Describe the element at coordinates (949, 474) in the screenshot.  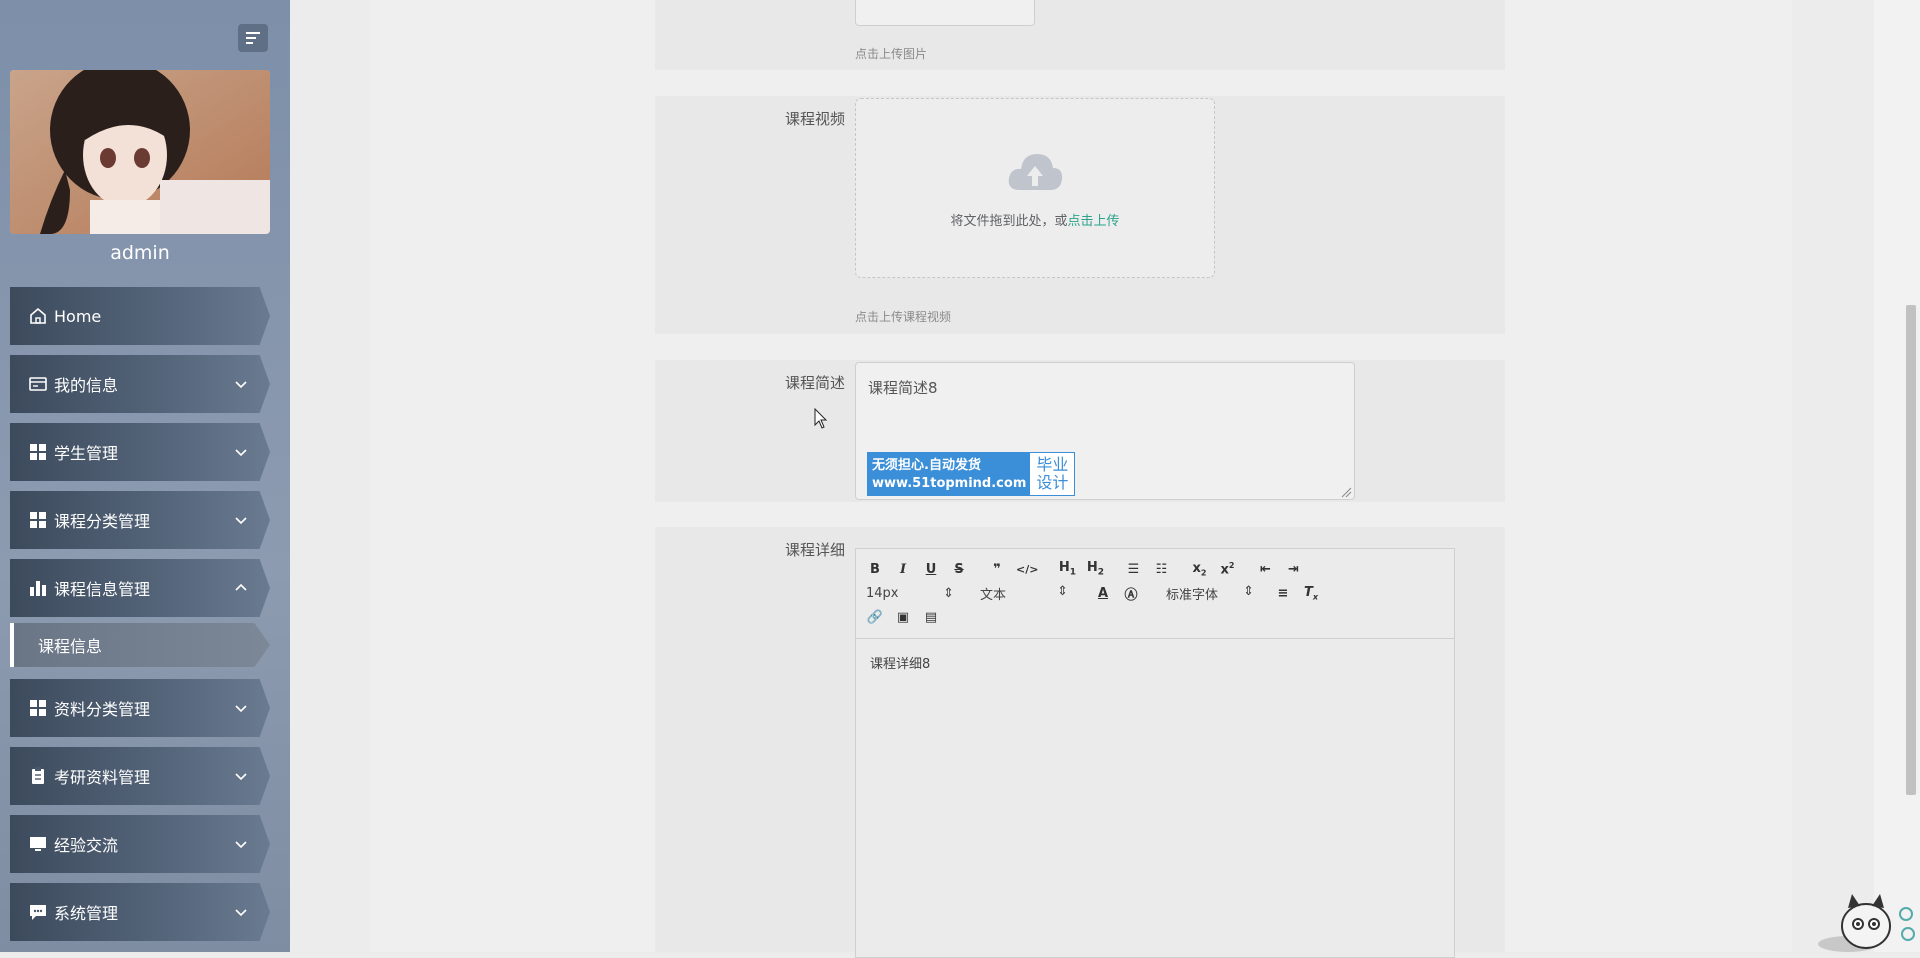
I see `watermark-left: 无须担心.自动发货 www.51topmind.com` at that location.